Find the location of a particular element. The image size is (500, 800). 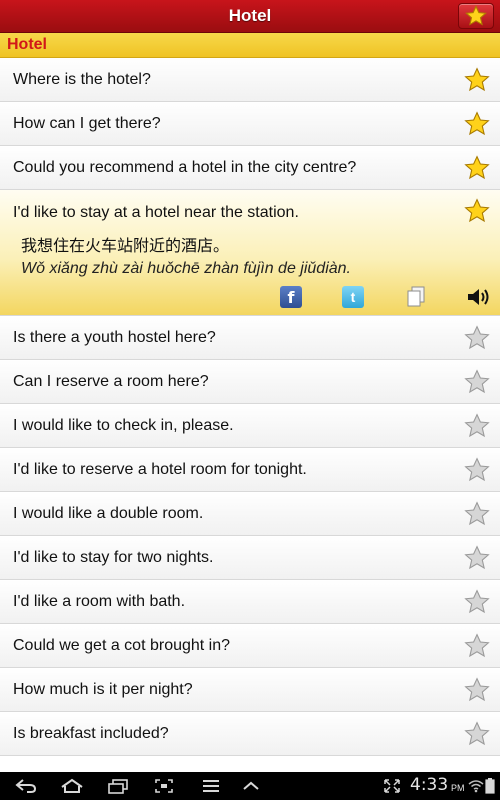

phrase-row: I'd like to stay for two nights. is located at coordinates (250, 558).